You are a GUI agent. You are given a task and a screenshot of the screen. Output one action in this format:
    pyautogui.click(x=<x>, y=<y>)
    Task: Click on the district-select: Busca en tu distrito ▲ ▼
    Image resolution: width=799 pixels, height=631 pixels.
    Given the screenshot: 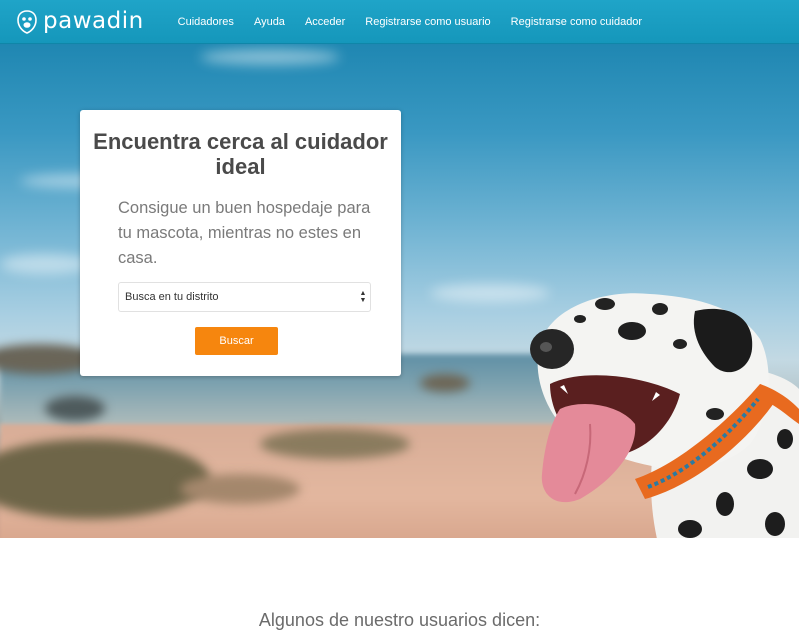 What is the action you would take?
    pyautogui.click(x=244, y=297)
    